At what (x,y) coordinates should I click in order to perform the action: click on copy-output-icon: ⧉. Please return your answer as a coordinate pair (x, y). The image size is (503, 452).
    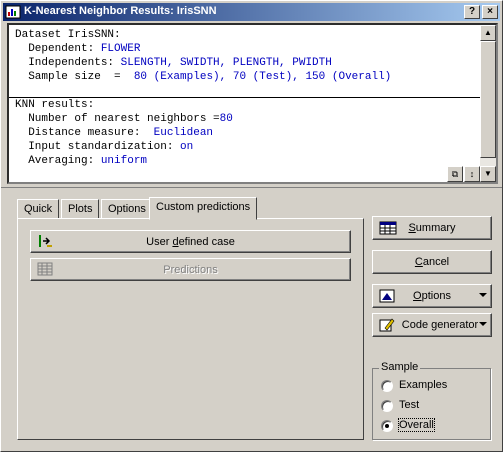
    Looking at the image, I should click on (455, 174).